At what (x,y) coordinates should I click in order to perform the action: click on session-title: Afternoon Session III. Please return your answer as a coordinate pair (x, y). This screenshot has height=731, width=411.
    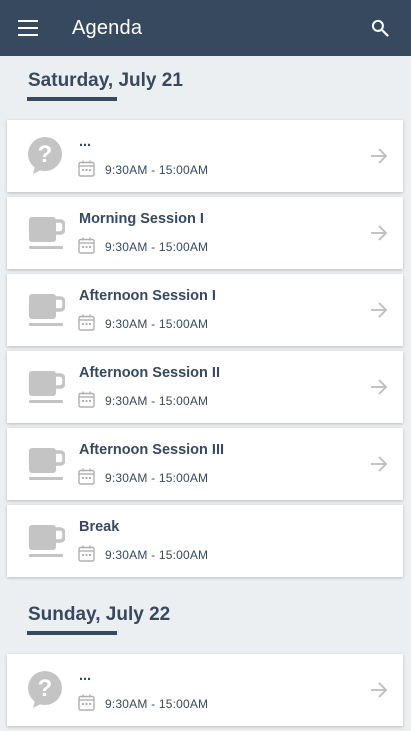
    Looking at the image, I should click on (152, 450).